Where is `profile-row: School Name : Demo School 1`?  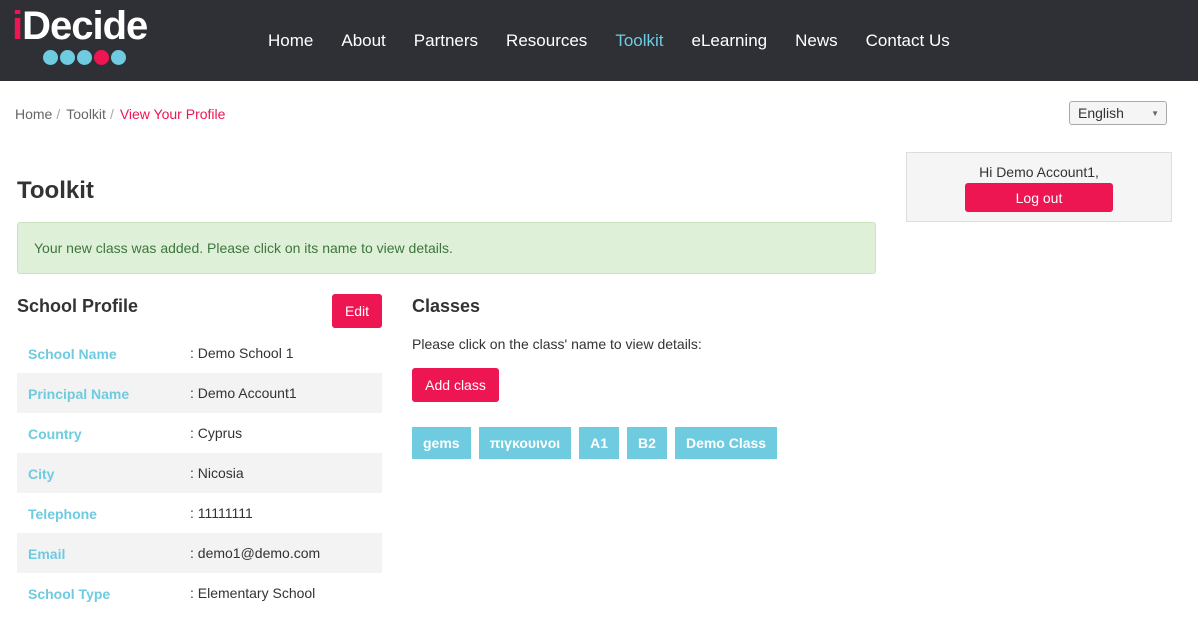
profile-row: School Name : Demo School 1 is located at coordinates (199, 353).